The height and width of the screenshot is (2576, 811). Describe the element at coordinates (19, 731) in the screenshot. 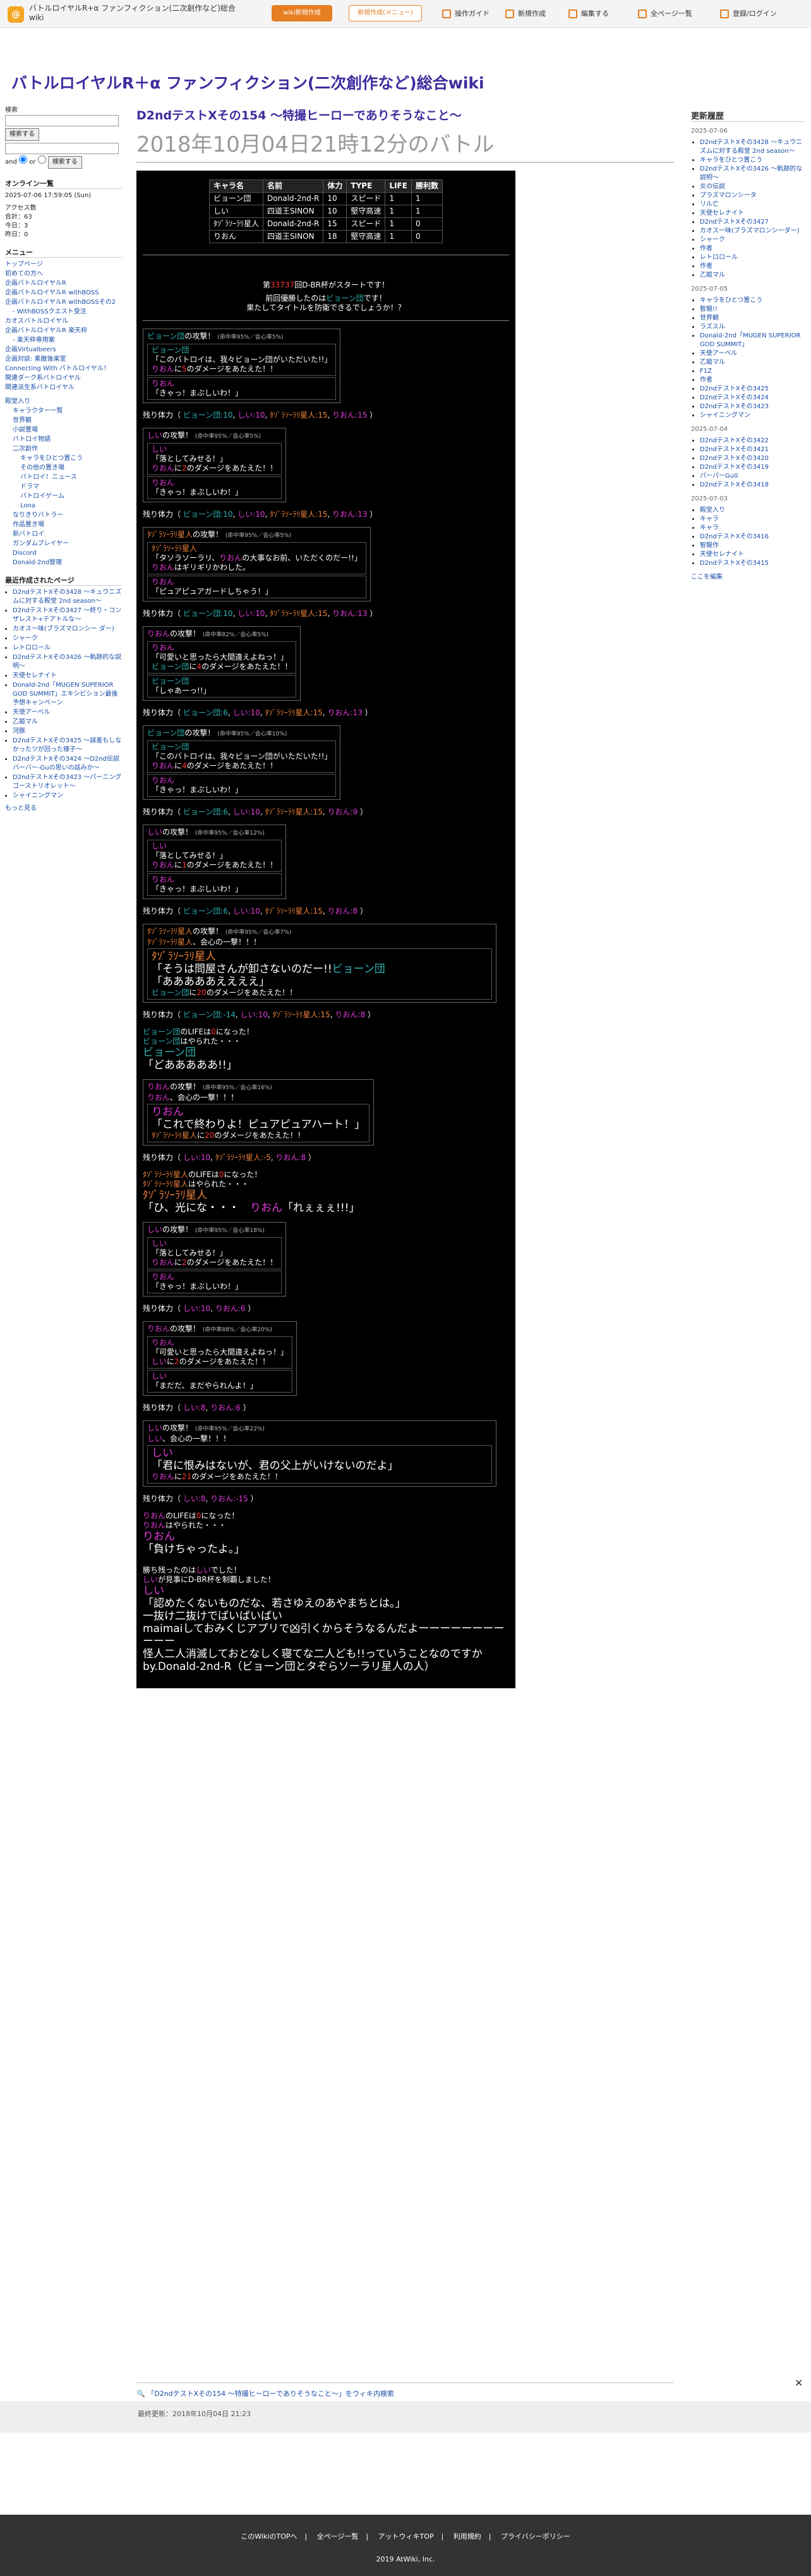

I see `recent-link: 河豚` at that location.